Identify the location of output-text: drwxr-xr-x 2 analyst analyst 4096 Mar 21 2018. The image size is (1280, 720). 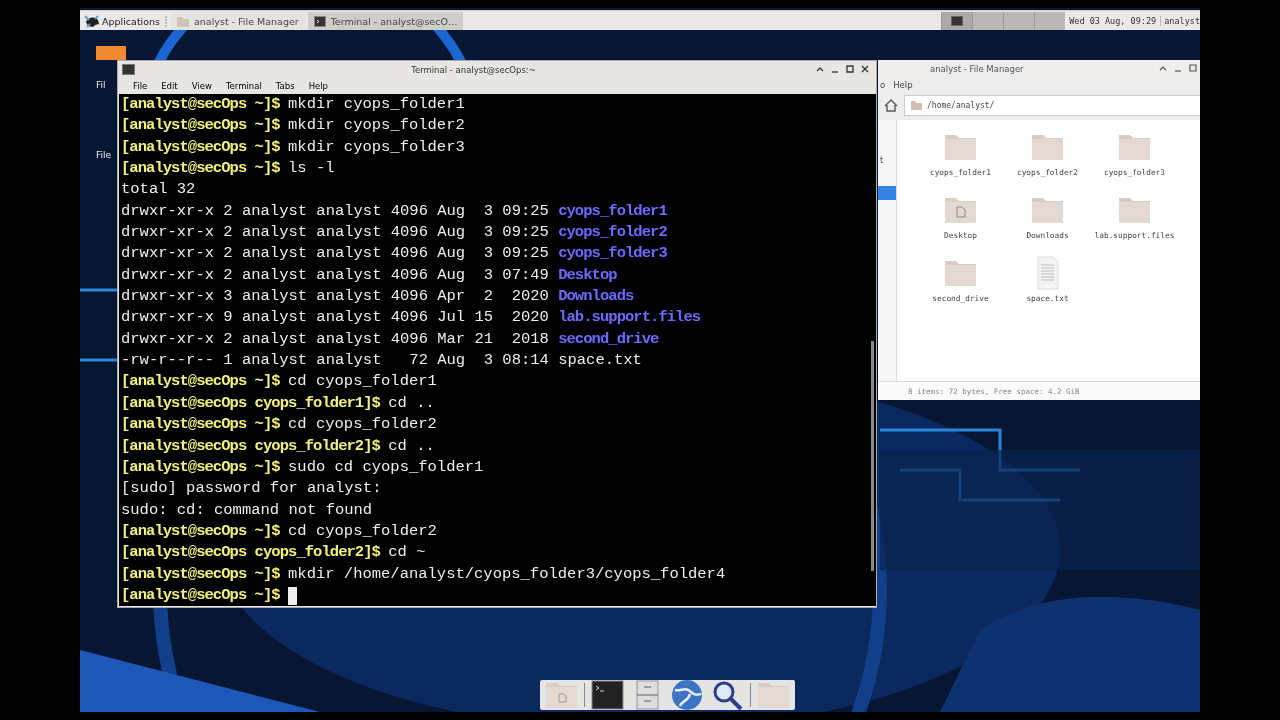
(335, 339).